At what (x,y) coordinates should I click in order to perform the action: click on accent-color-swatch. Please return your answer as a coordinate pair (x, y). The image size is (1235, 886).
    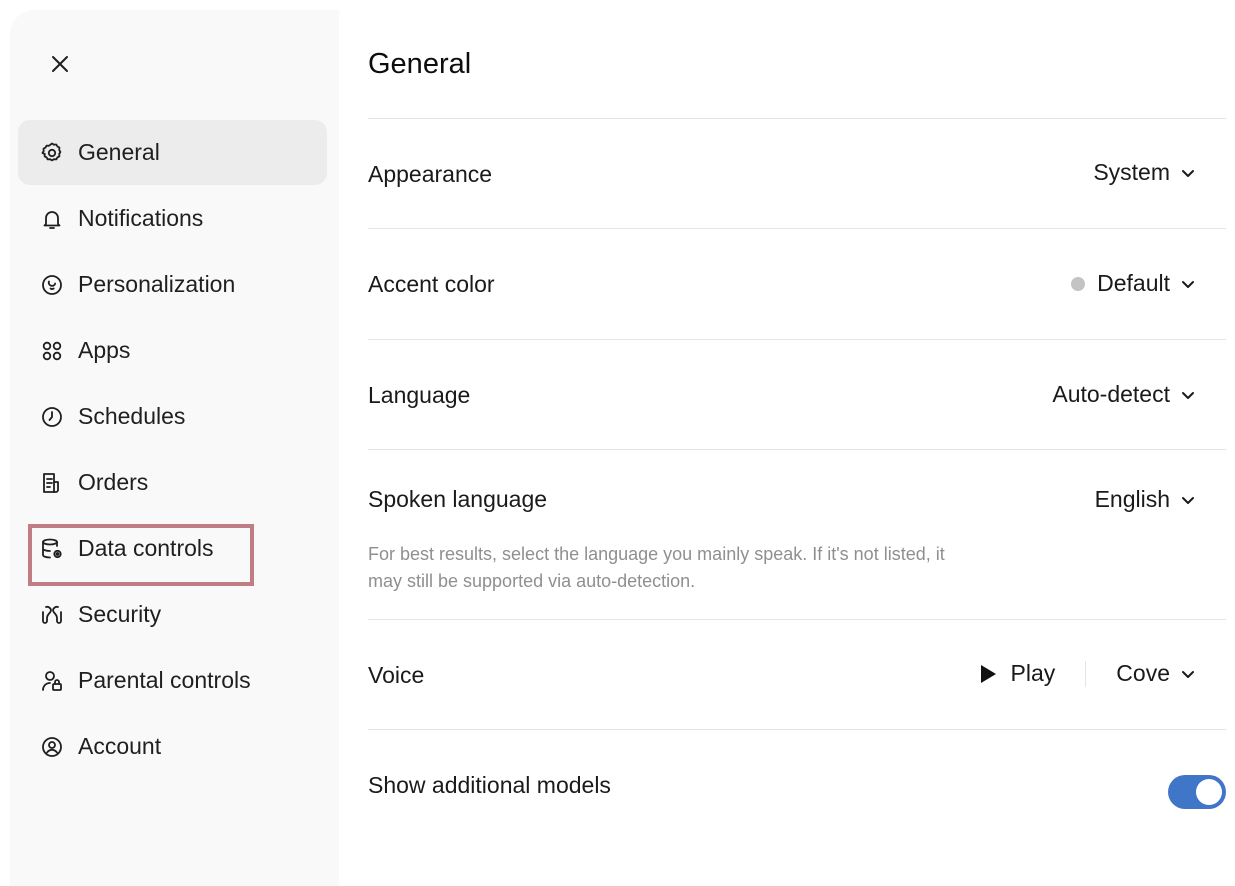
    Looking at the image, I should click on (1078, 283).